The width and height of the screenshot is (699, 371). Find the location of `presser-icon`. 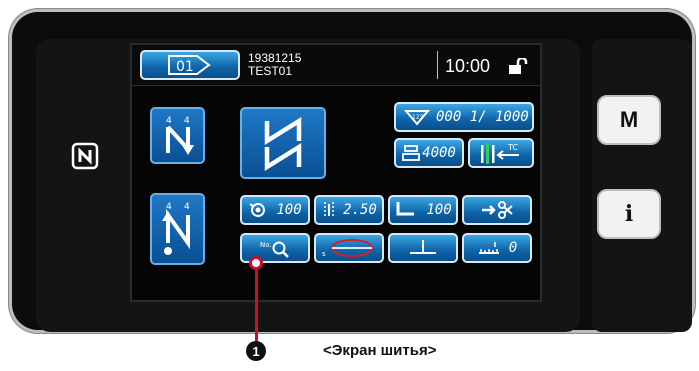

presser-icon is located at coordinates (257, 210).